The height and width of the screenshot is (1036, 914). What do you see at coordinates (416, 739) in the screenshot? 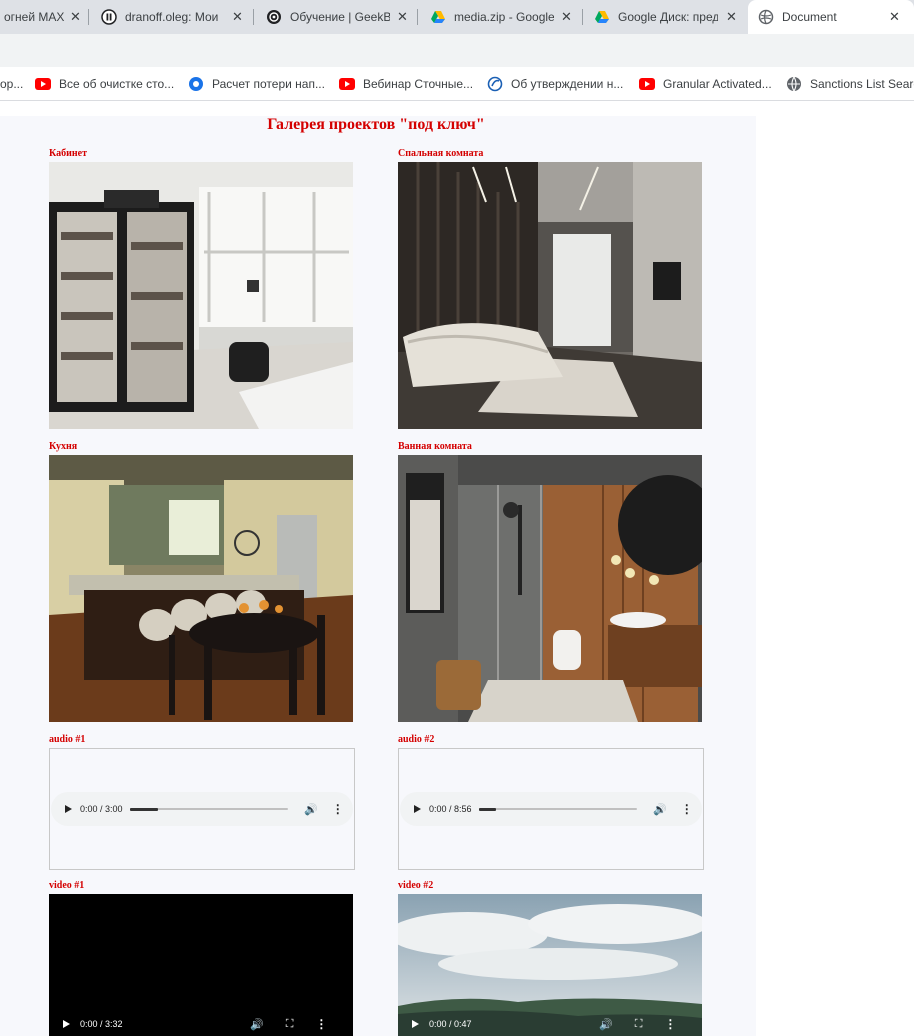
I see `audio-caption: audio #2` at bounding box center [416, 739].